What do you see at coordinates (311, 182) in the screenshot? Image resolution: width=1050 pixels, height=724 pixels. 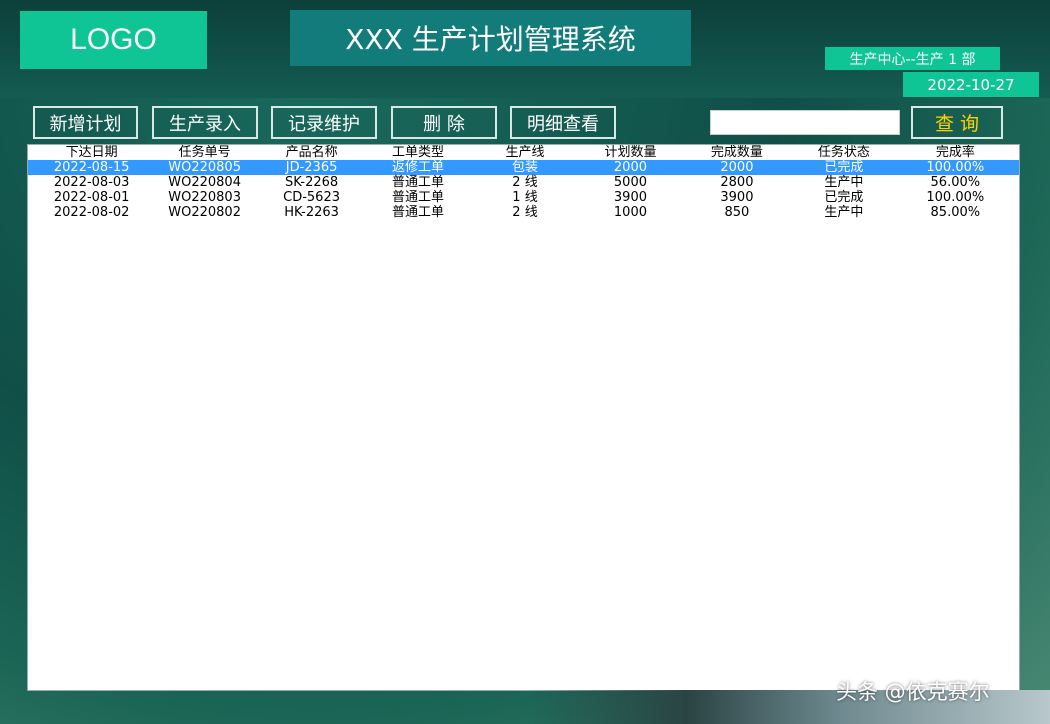 I see `cell-product: SK-2268` at bounding box center [311, 182].